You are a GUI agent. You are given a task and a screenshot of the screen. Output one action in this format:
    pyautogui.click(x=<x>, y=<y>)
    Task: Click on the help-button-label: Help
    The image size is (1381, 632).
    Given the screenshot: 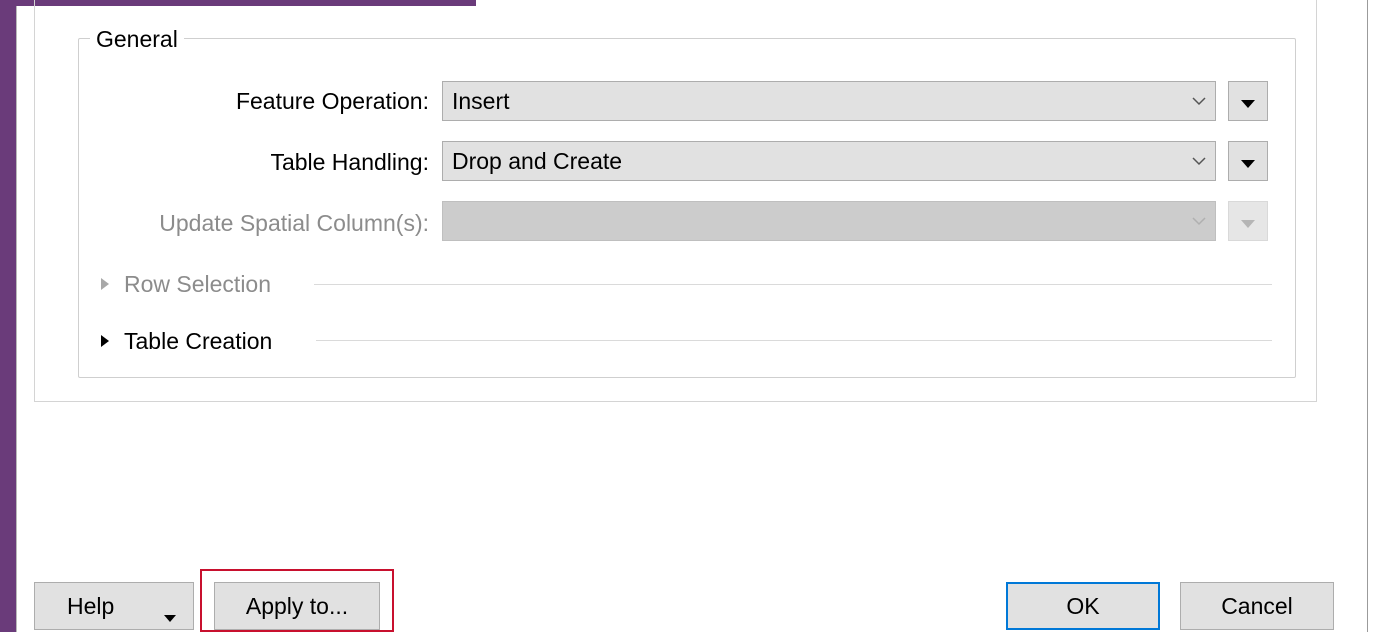 What is the action you would take?
    pyautogui.click(x=91, y=605)
    